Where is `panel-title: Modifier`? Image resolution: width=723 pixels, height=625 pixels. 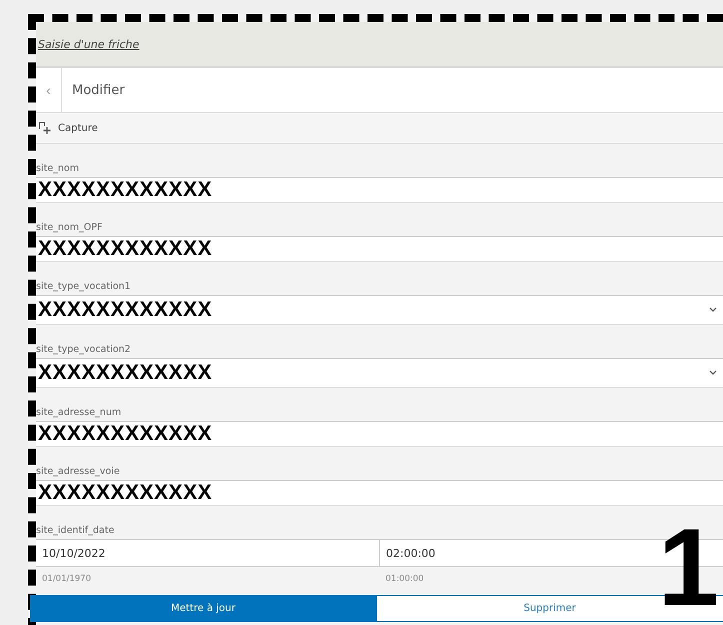 panel-title: Modifier is located at coordinates (98, 90).